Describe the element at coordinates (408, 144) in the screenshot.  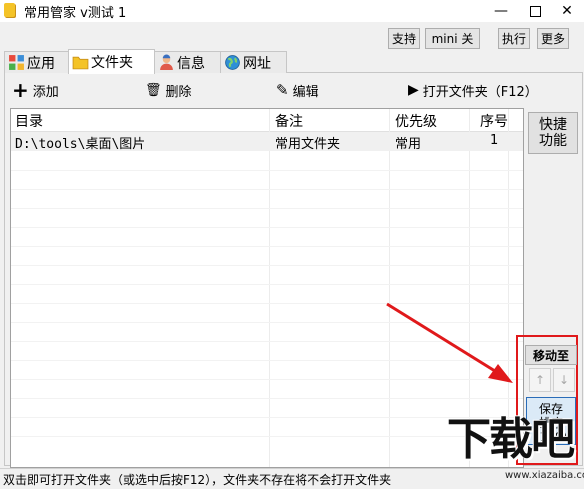
I see `cell-priority: 常用` at that location.